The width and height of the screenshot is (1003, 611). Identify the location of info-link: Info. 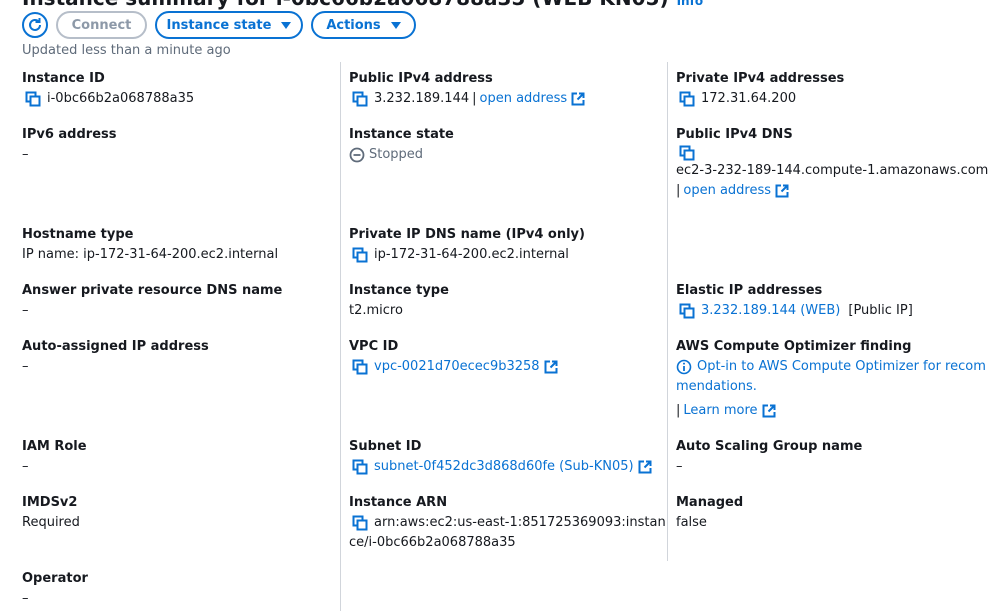
(690, 4).